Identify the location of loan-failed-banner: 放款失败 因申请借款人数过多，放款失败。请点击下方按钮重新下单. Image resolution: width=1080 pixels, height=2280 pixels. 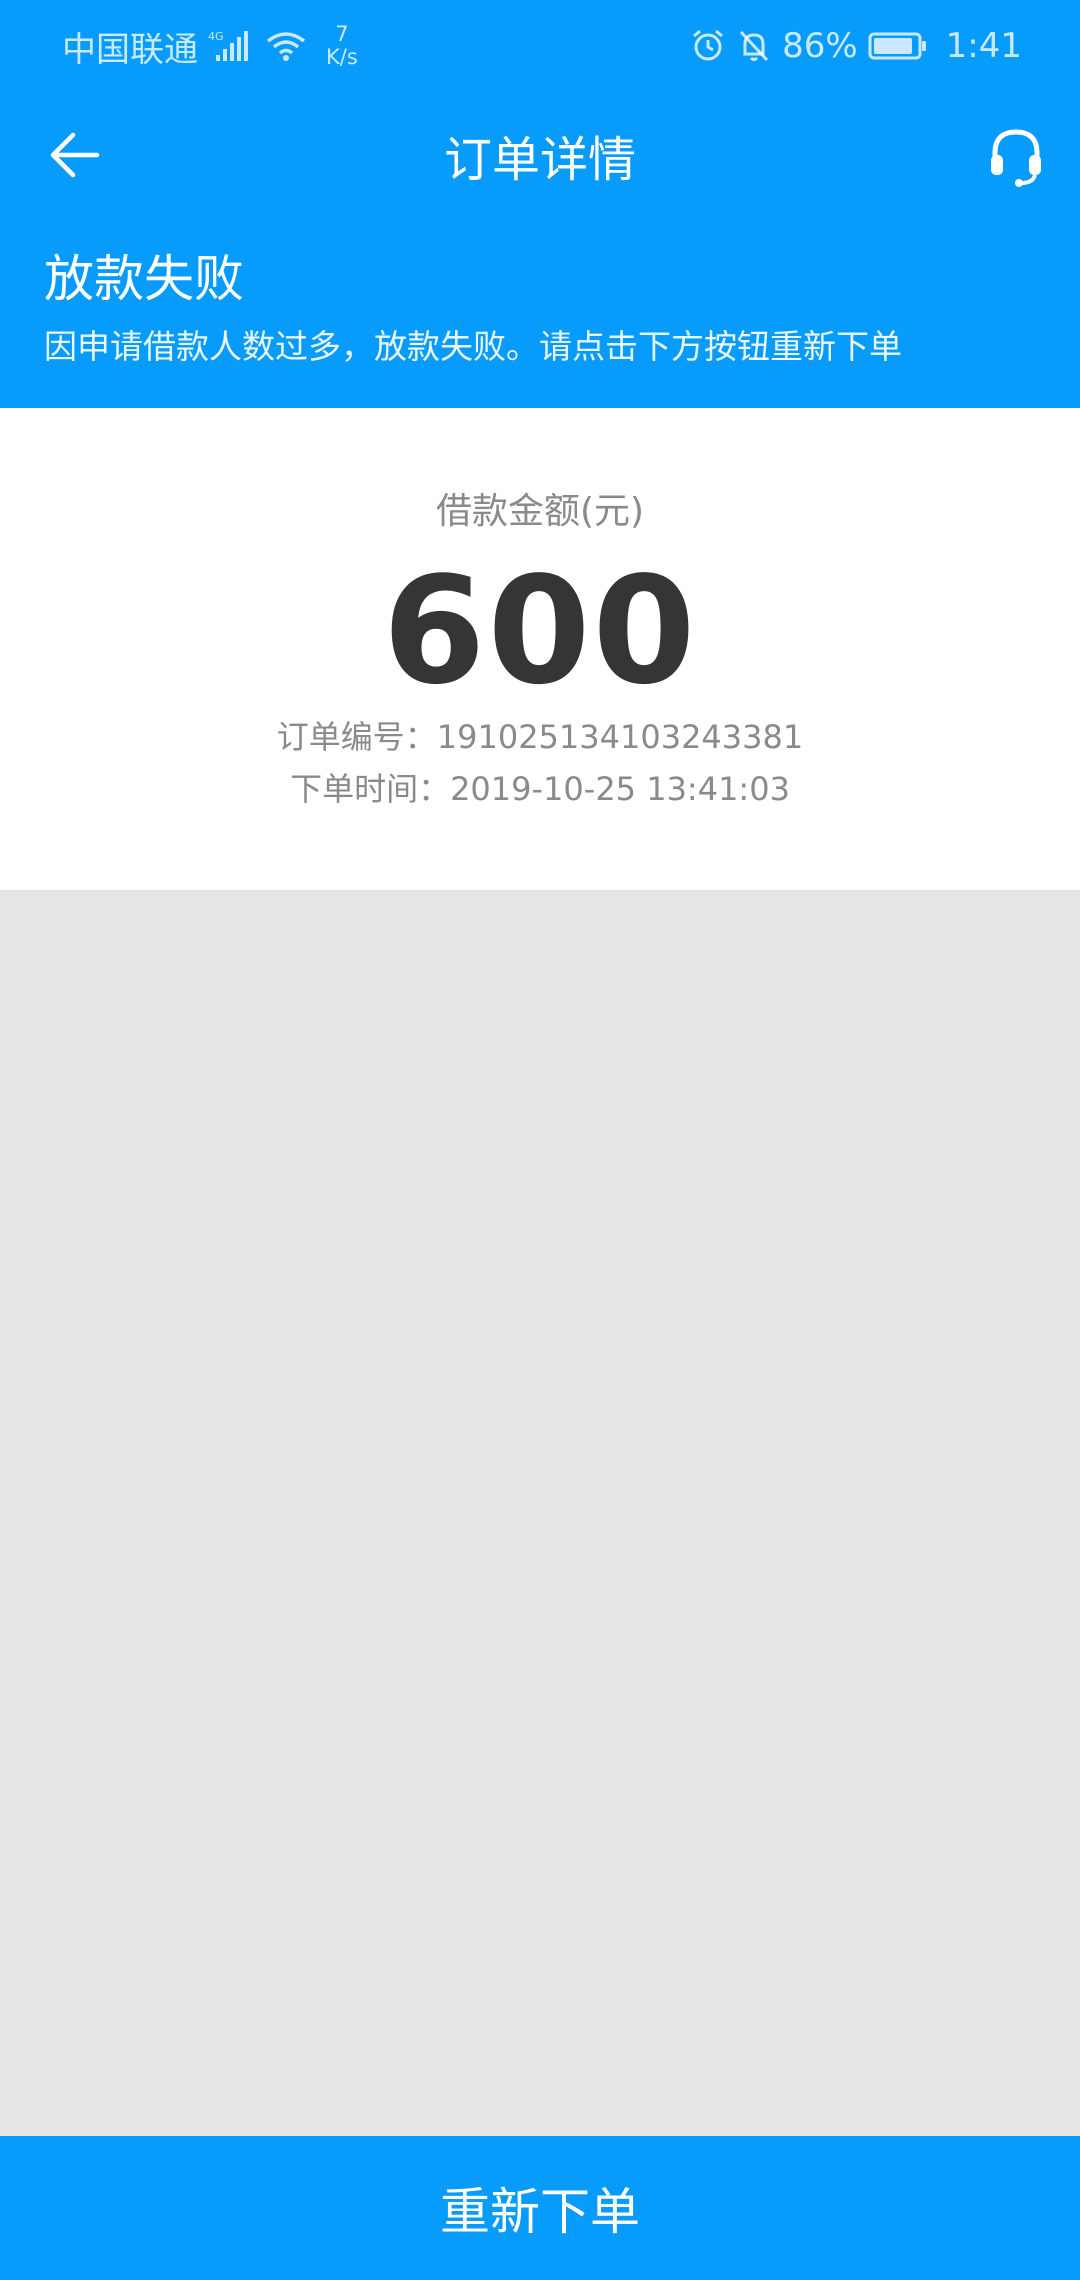
(540, 313).